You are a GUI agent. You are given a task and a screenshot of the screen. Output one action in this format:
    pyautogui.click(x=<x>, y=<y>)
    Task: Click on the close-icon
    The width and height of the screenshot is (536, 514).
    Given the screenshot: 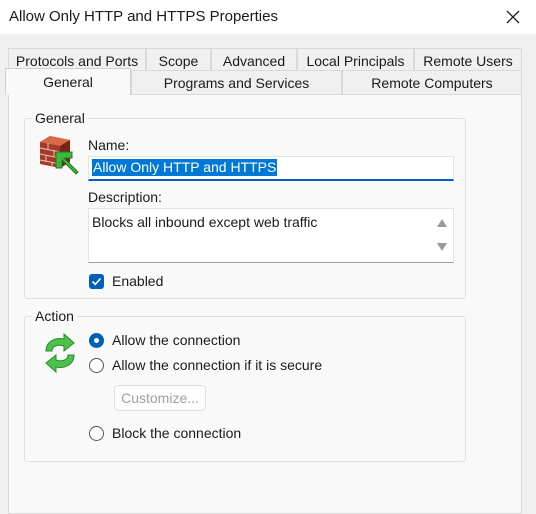 What is the action you would take?
    pyautogui.click(x=513, y=17)
    